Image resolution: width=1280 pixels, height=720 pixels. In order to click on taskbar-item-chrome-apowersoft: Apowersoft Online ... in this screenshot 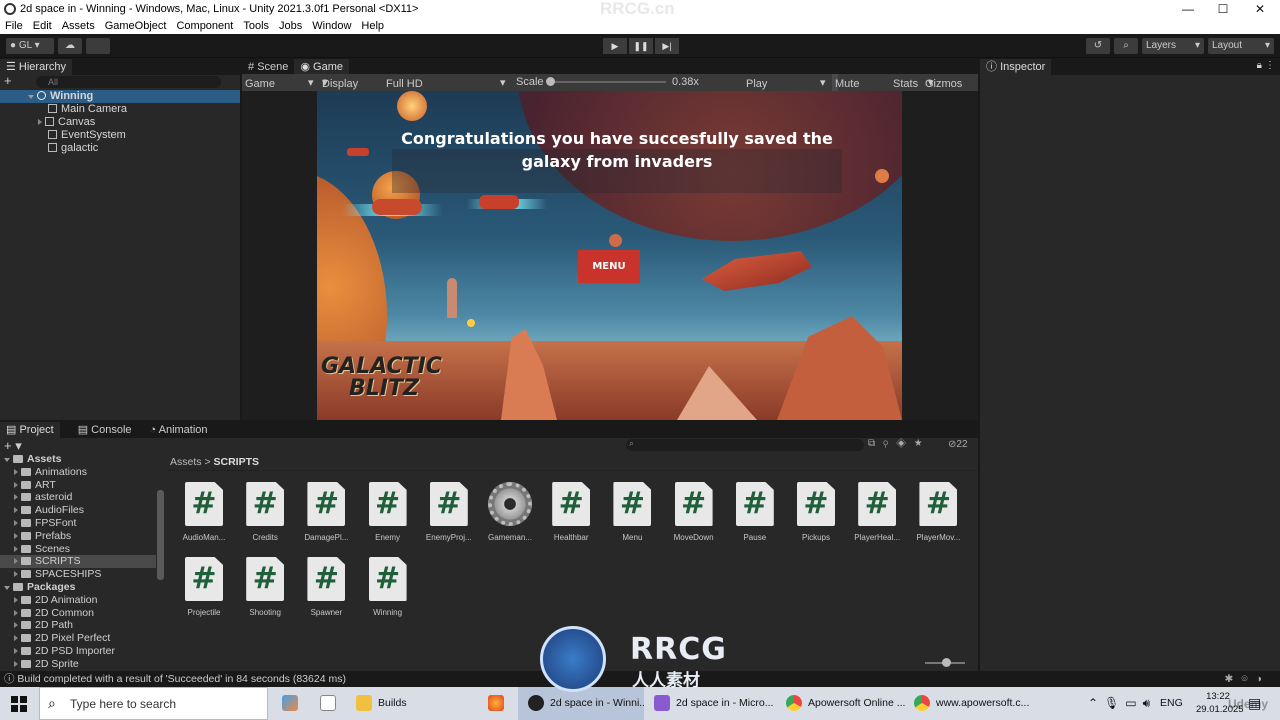, I will do `click(843, 703)`.